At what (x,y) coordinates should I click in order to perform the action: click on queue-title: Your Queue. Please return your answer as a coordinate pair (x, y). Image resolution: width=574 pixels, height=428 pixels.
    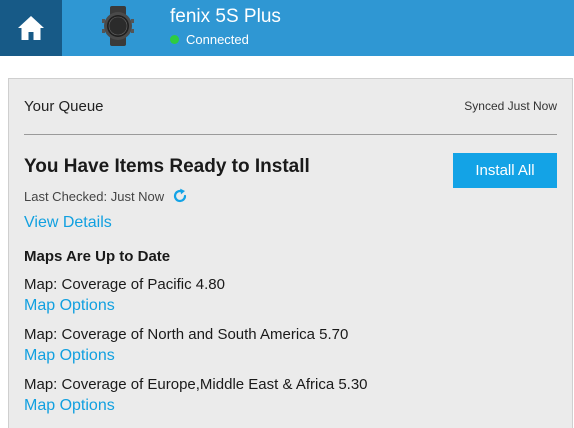
    Looking at the image, I should click on (64, 106).